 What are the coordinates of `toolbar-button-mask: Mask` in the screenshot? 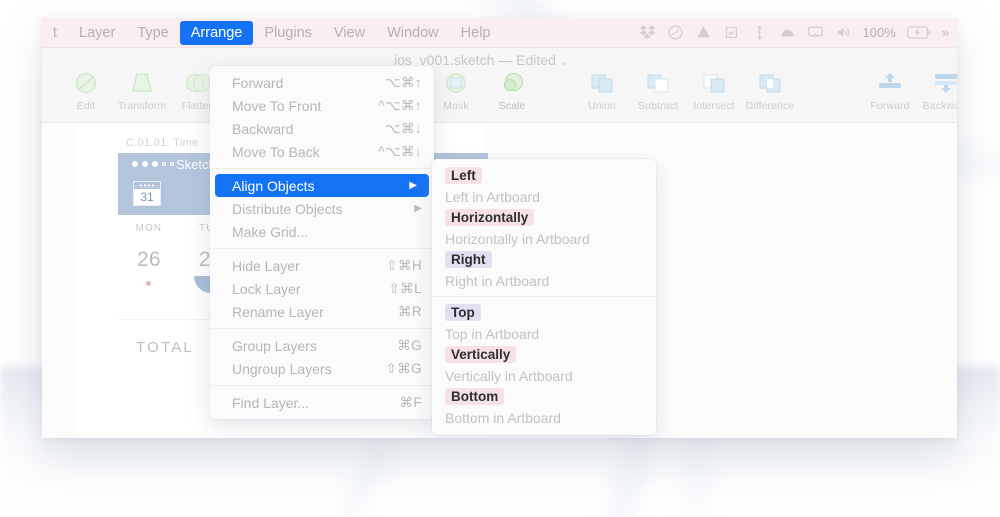 It's located at (456, 91).